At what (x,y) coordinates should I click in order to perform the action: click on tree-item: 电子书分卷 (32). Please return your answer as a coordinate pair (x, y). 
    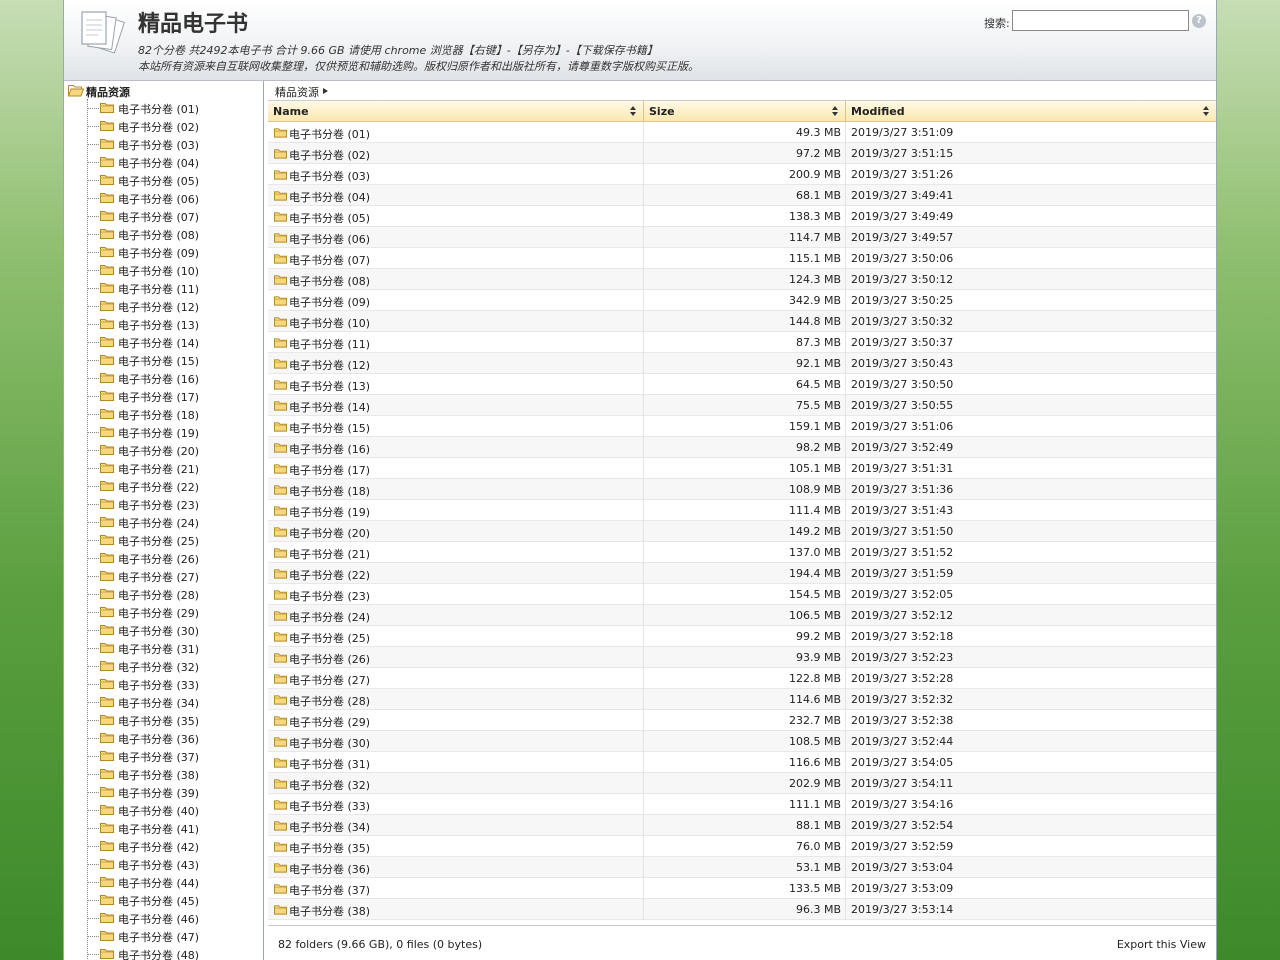
    Looking at the image, I should click on (163, 666).